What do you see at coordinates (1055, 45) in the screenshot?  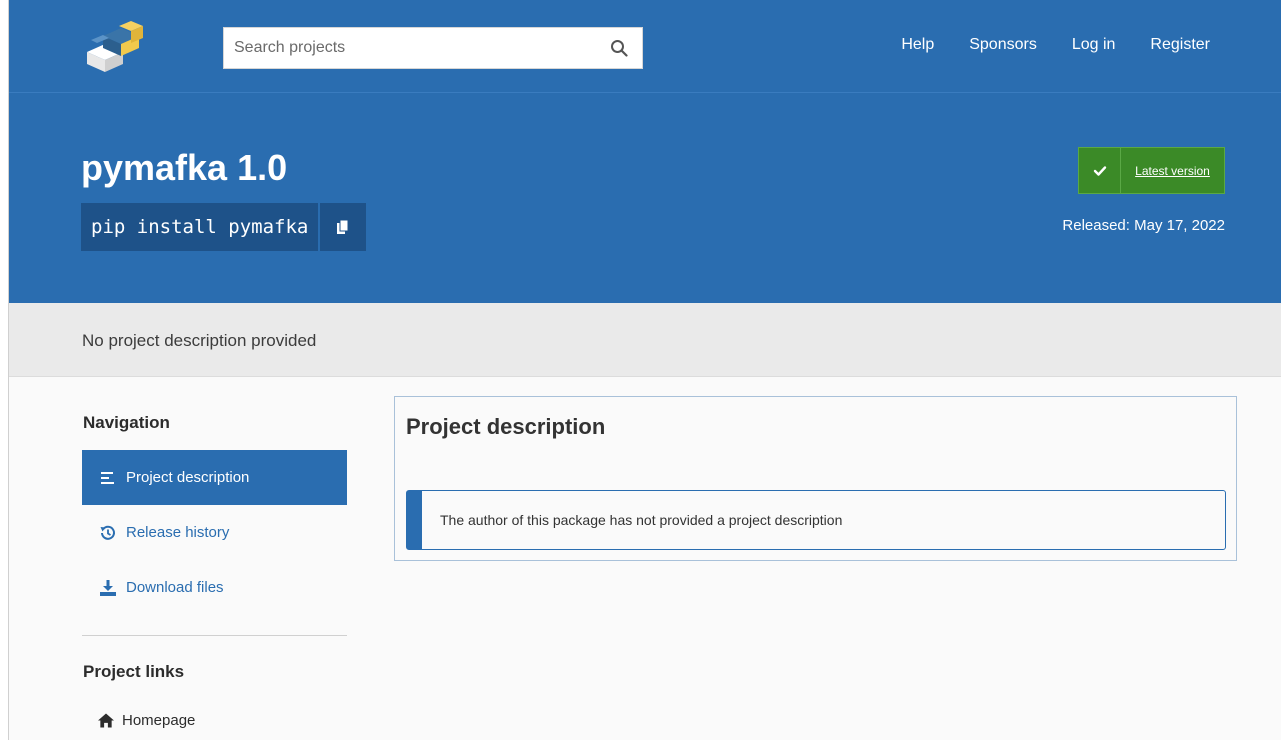 I see `header-nav-links: Help Sponsors Log in Register` at bounding box center [1055, 45].